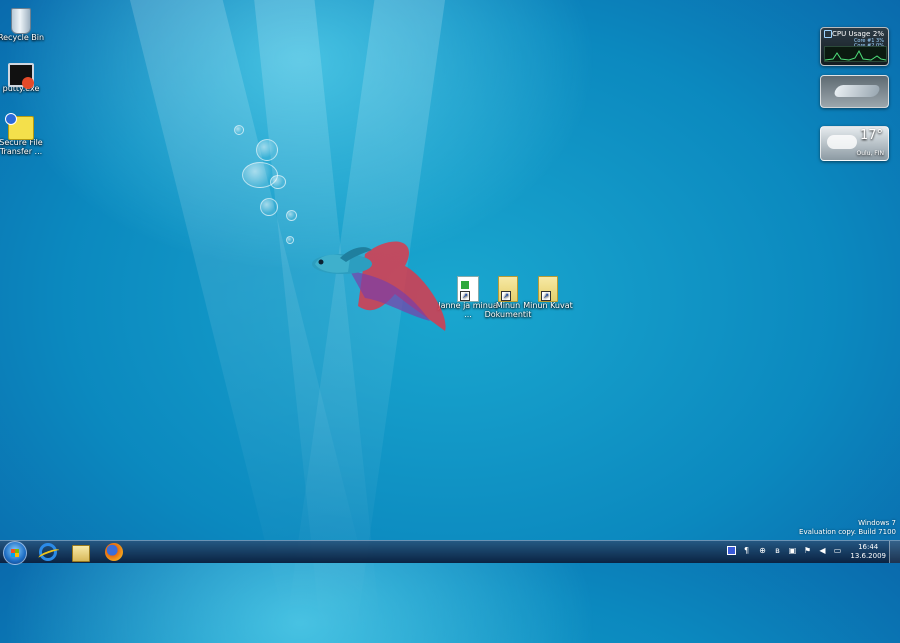 The height and width of the screenshot is (643, 900). What do you see at coordinates (48, 552) in the screenshot?
I see `internet-explorer-icon` at bounding box center [48, 552].